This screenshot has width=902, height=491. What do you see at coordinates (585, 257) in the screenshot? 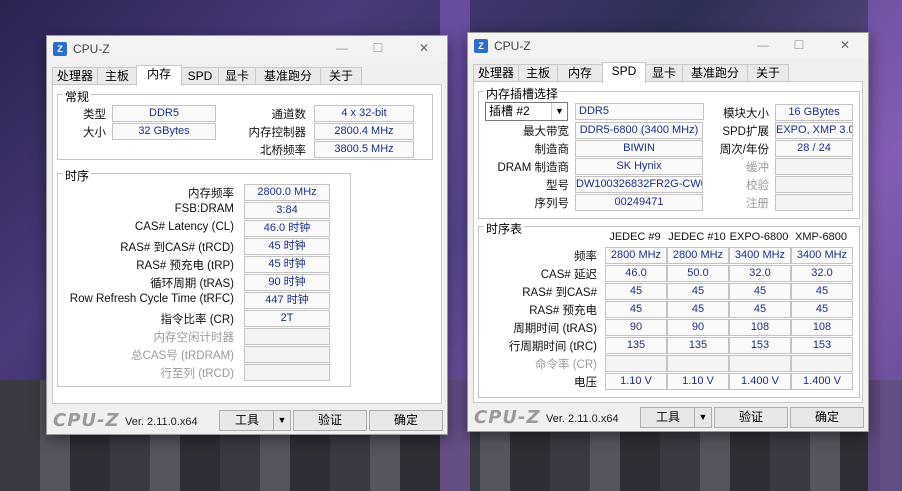
I see `timing-table-label: 频率` at bounding box center [585, 257].